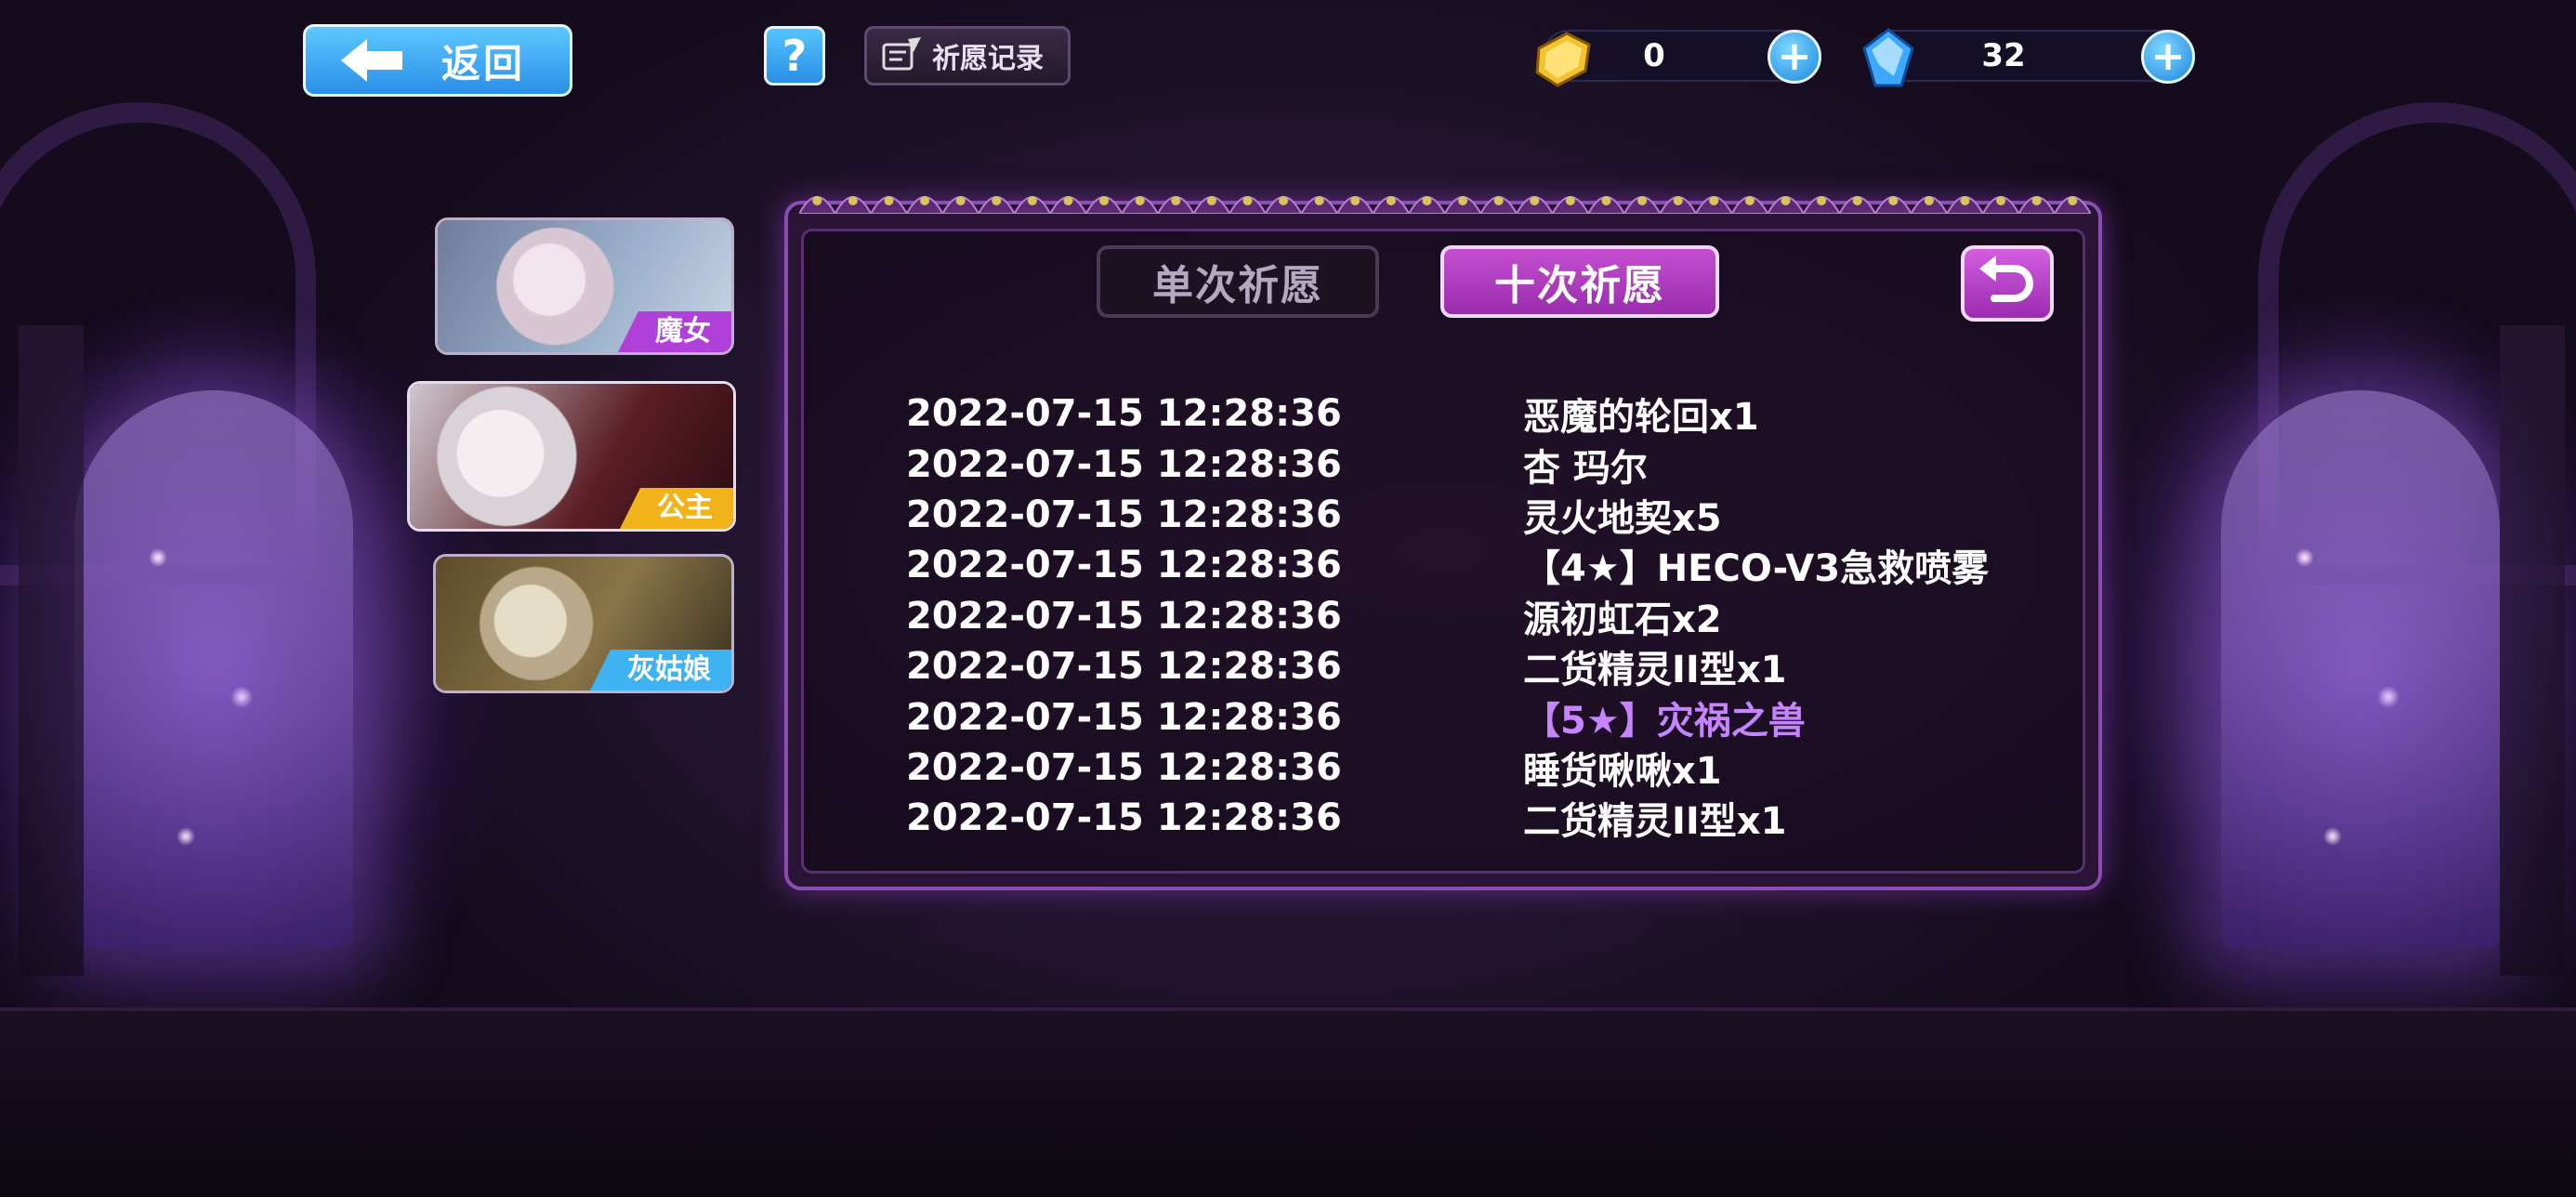 The image size is (2576, 1197). I want to click on record-row: 2022-07-15 12:28:36 恶魔的轮回x1, so click(1487, 413).